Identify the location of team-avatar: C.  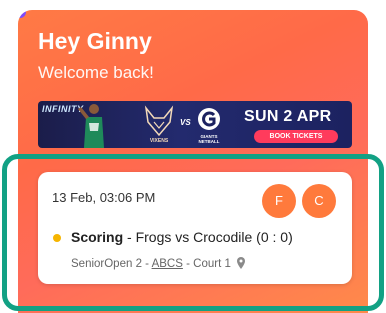
(319, 201).